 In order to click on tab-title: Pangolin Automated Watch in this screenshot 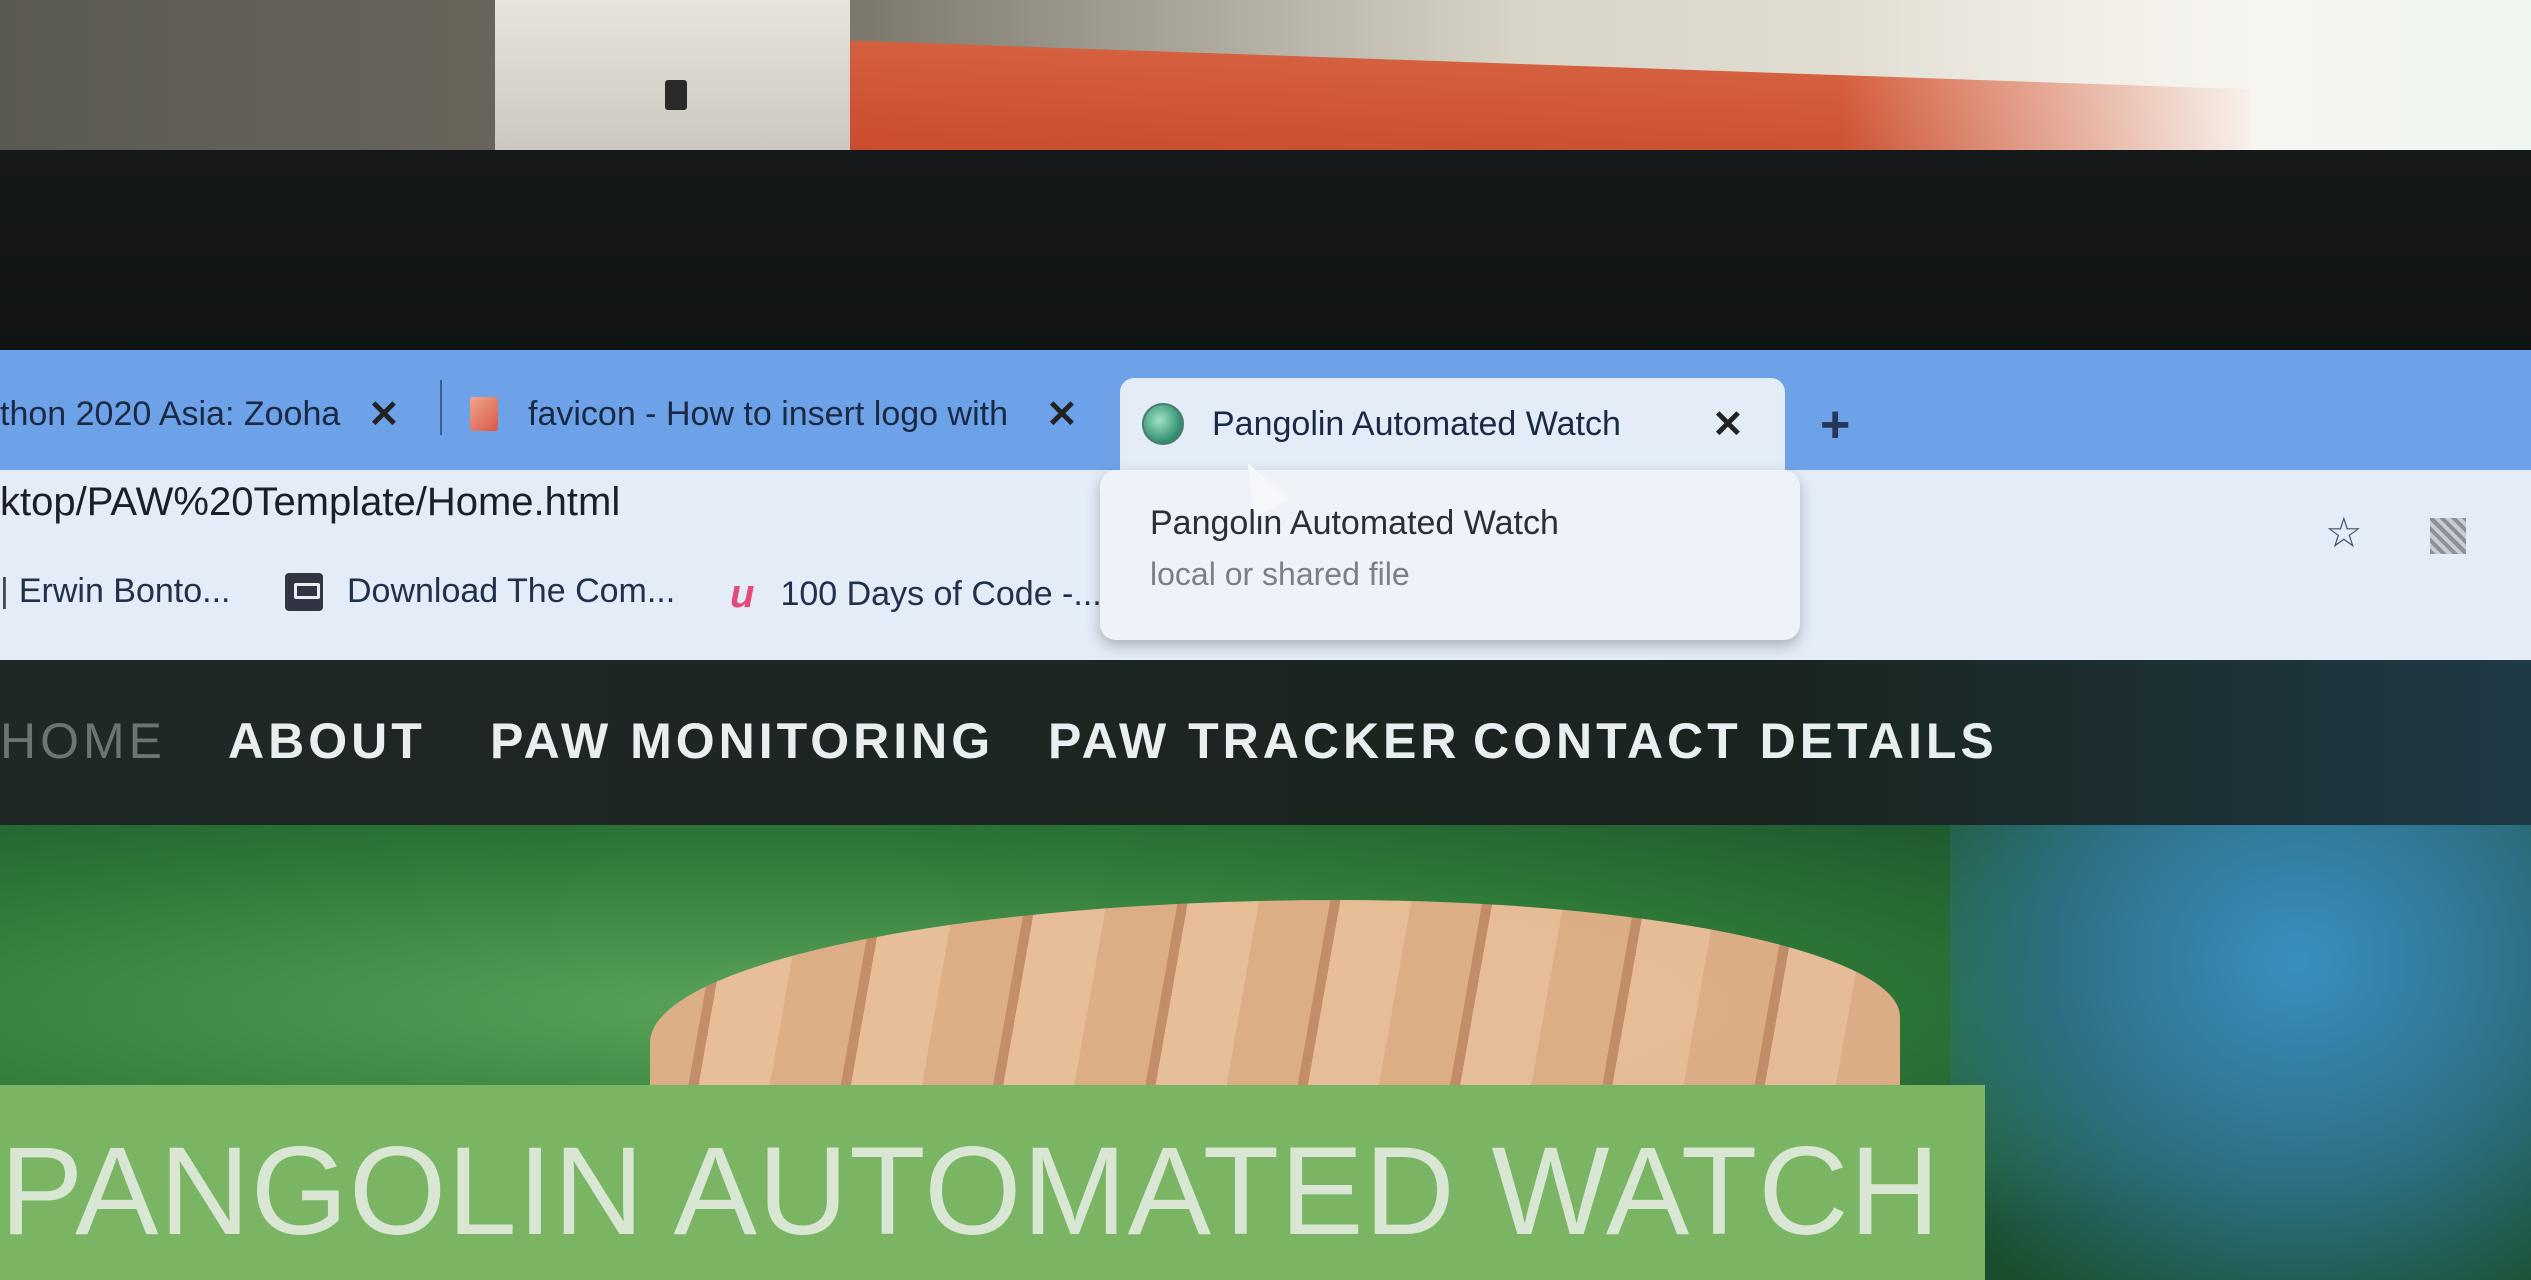, I will do `click(1416, 423)`.